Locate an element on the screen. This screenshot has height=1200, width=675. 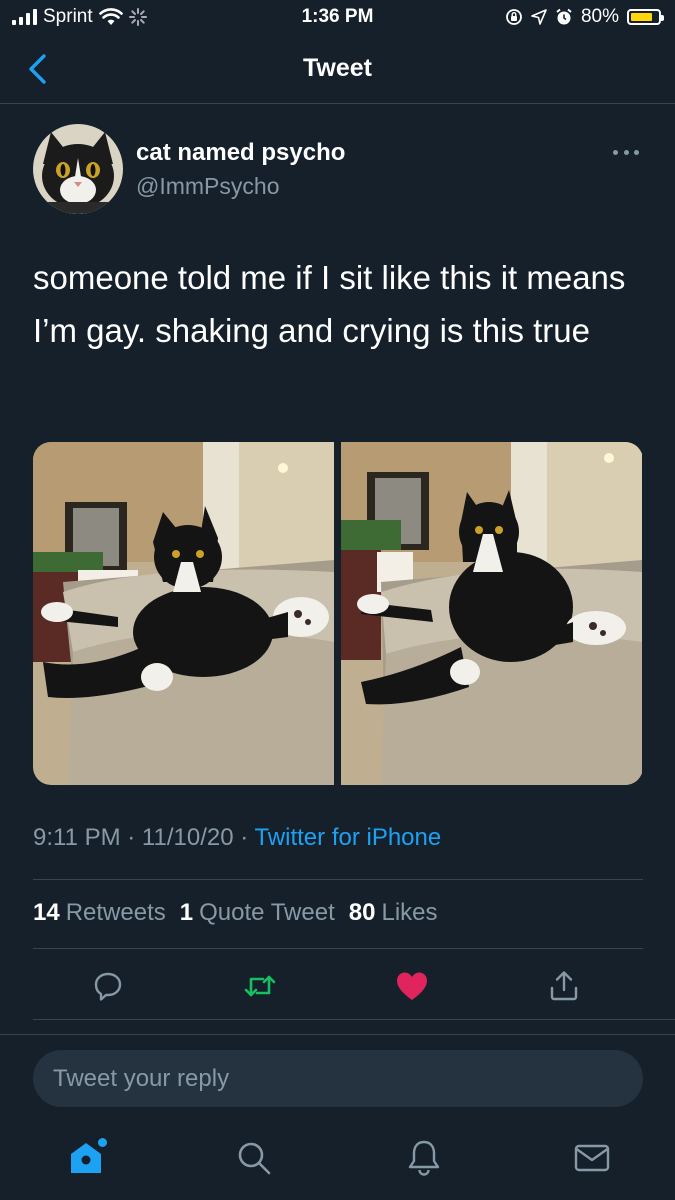
tweet-actions is located at coordinates (338, 987).